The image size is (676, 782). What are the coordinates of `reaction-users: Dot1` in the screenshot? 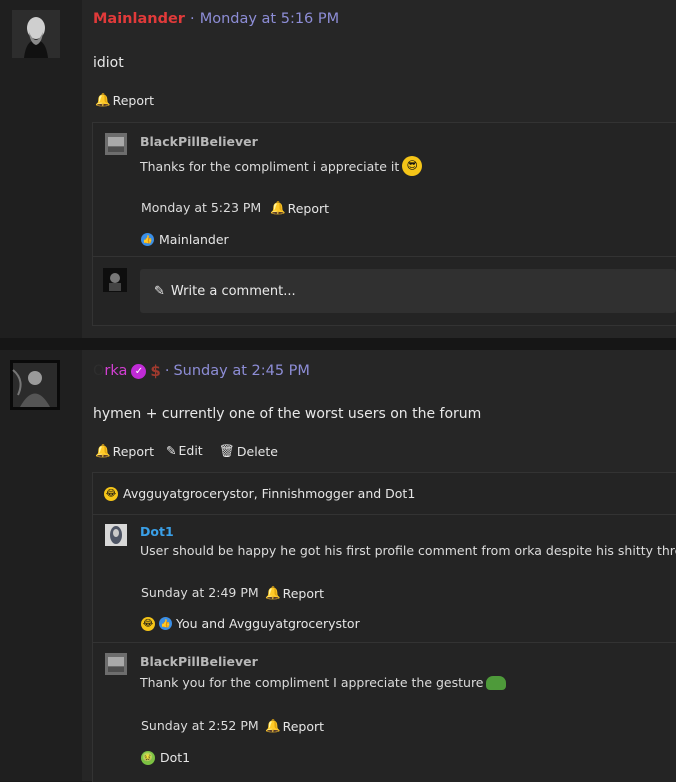 It's located at (175, 757).